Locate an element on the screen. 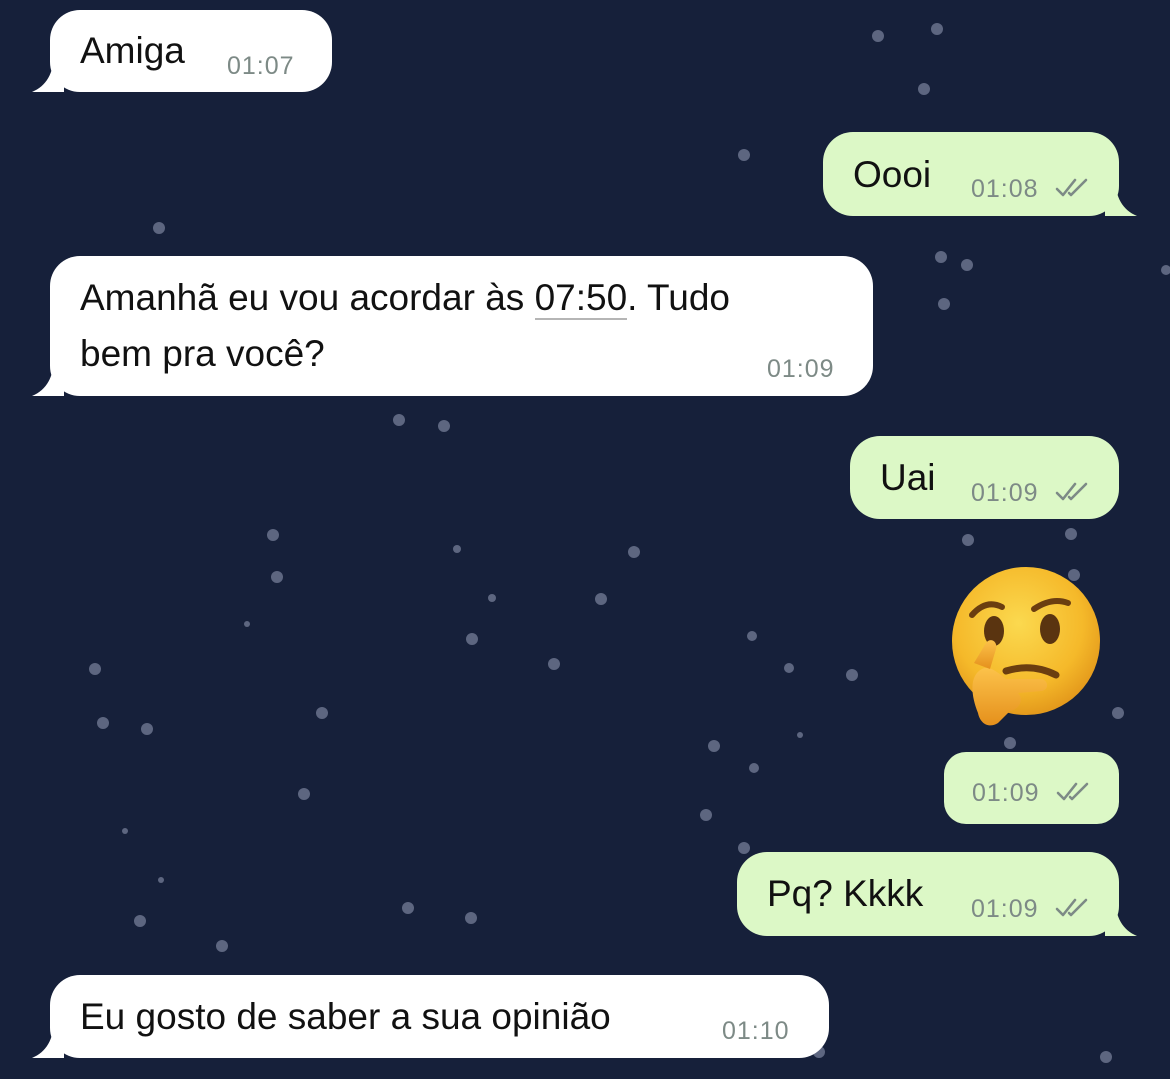  thinking-face-emoji is located at coordinates (1024, 647).